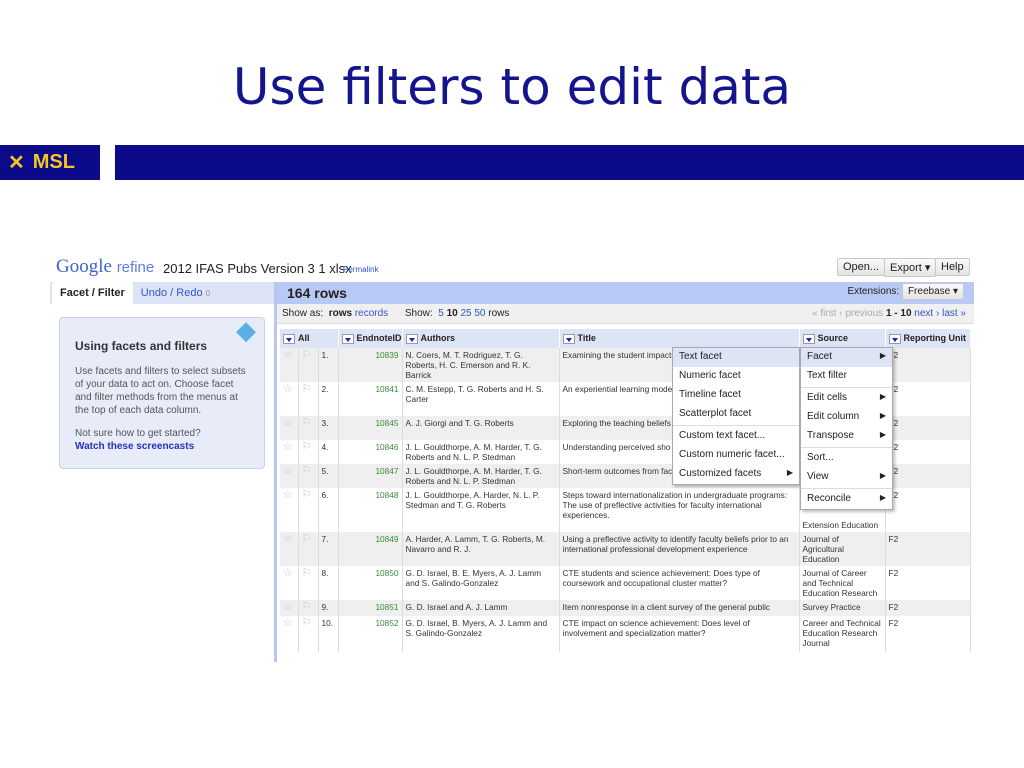 Image resolution: width=1024 pixels, height=768 pixels. Describe the element at coordinates (736, 376) in the screenshot. I see `facet-menu-item: Numeric facet` at that location.